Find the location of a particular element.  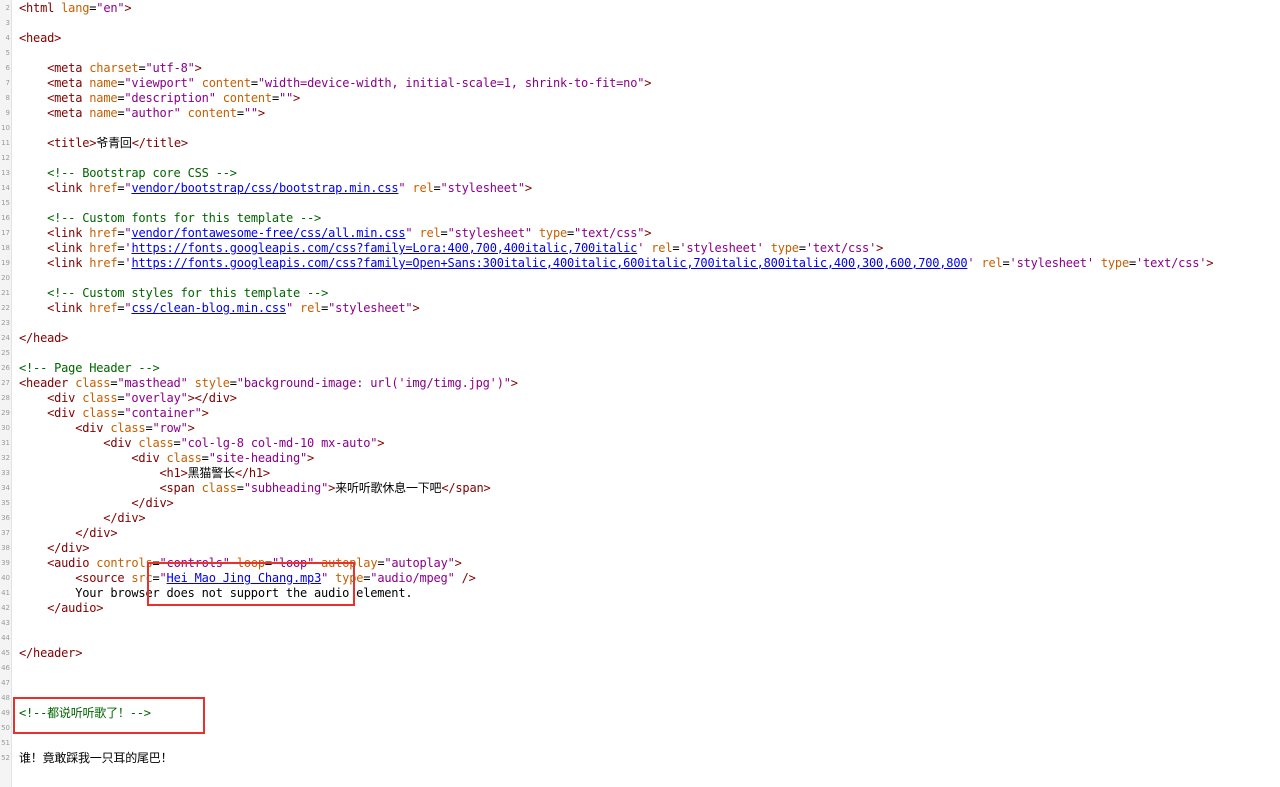

attribute-token: name is located at coordinates (103, 83).